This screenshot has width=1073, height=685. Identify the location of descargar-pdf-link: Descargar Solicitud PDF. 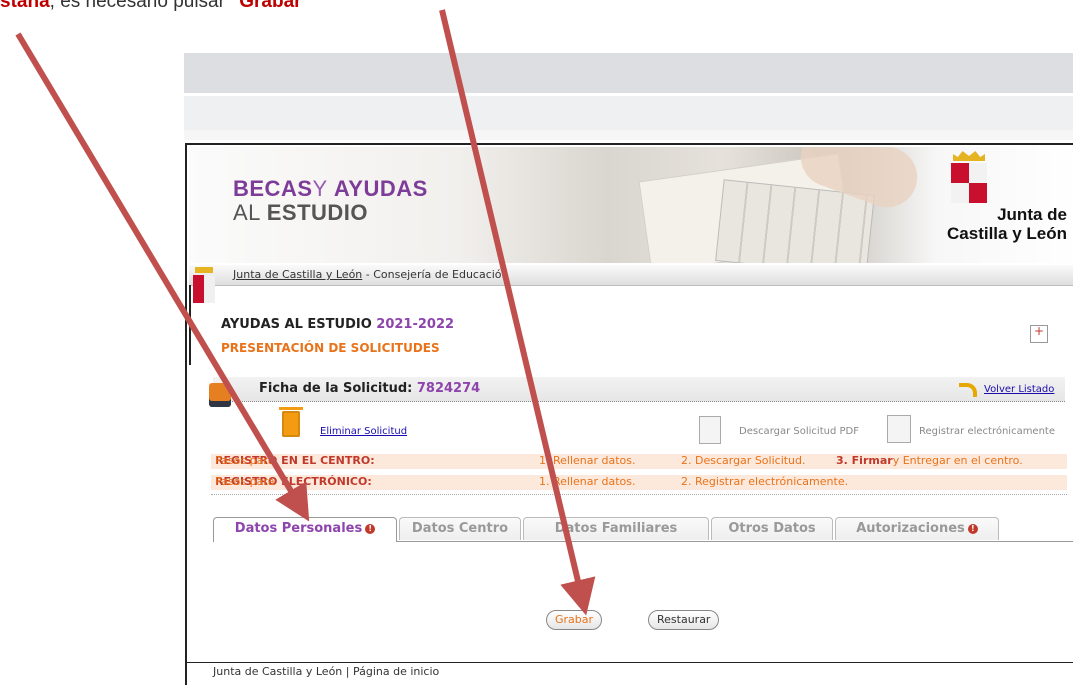
(799, 431).